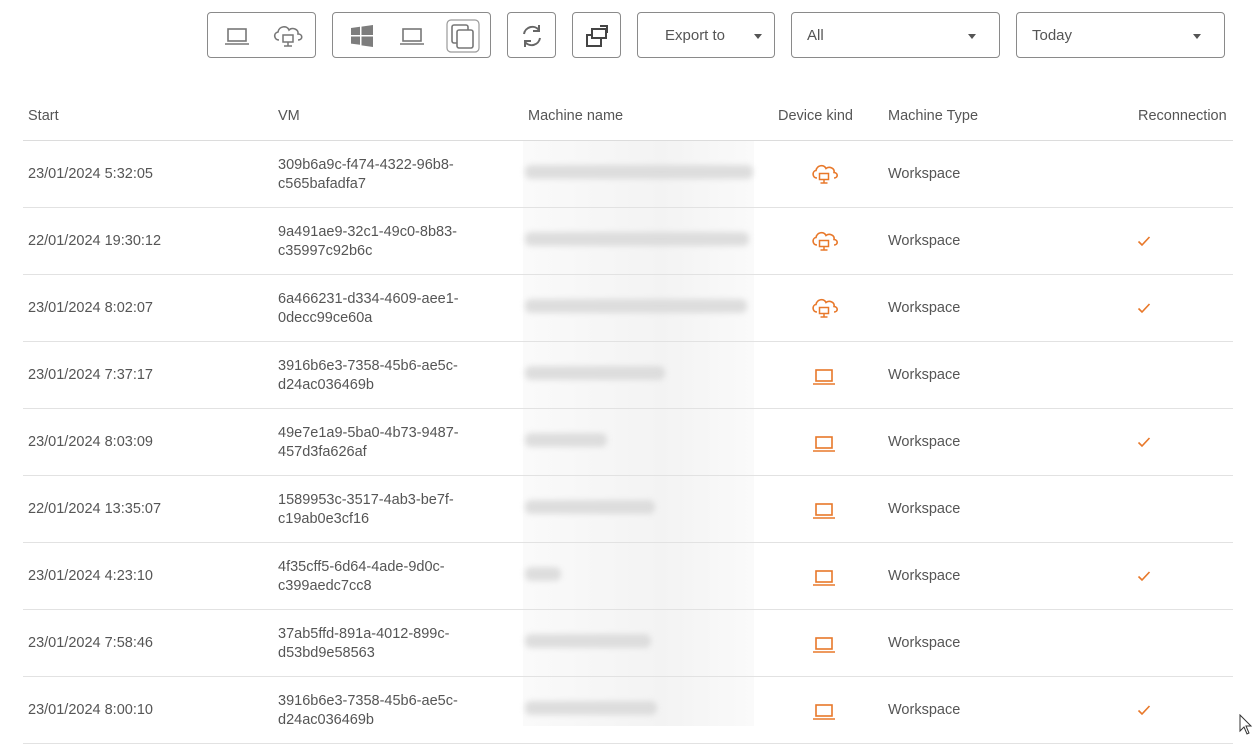 This screenshot has height=746, width=1255. Describe the element at coordinates (90, 174) in the screenshot. I see `start-time: 23/01/2024 5:32:05` at that location.